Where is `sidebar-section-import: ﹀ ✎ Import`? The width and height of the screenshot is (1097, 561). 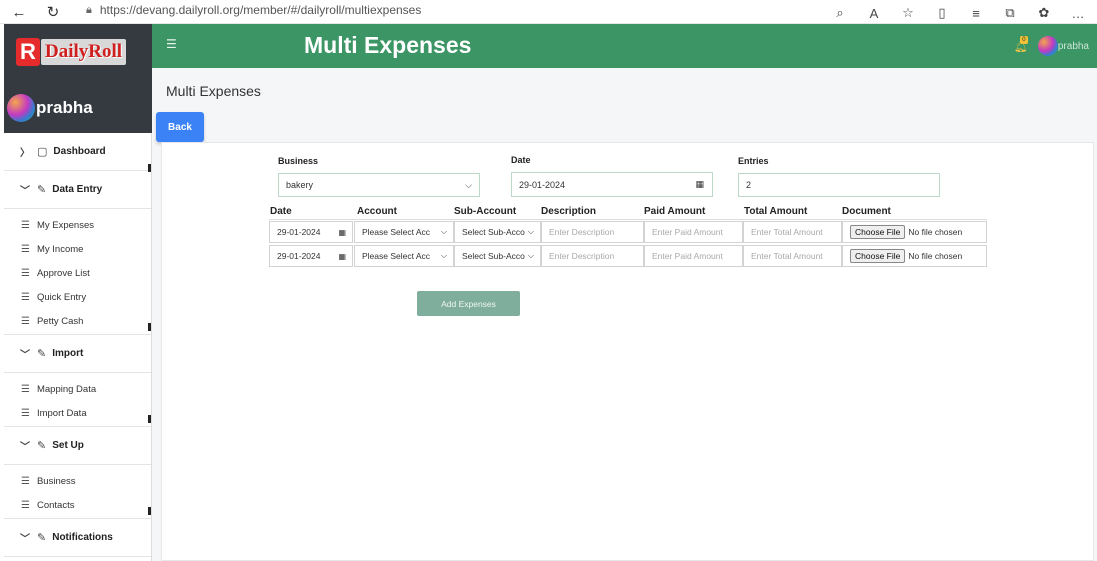
sidebar-section-import: ﹀ ✎ Import is located at coordinates (77, 354).